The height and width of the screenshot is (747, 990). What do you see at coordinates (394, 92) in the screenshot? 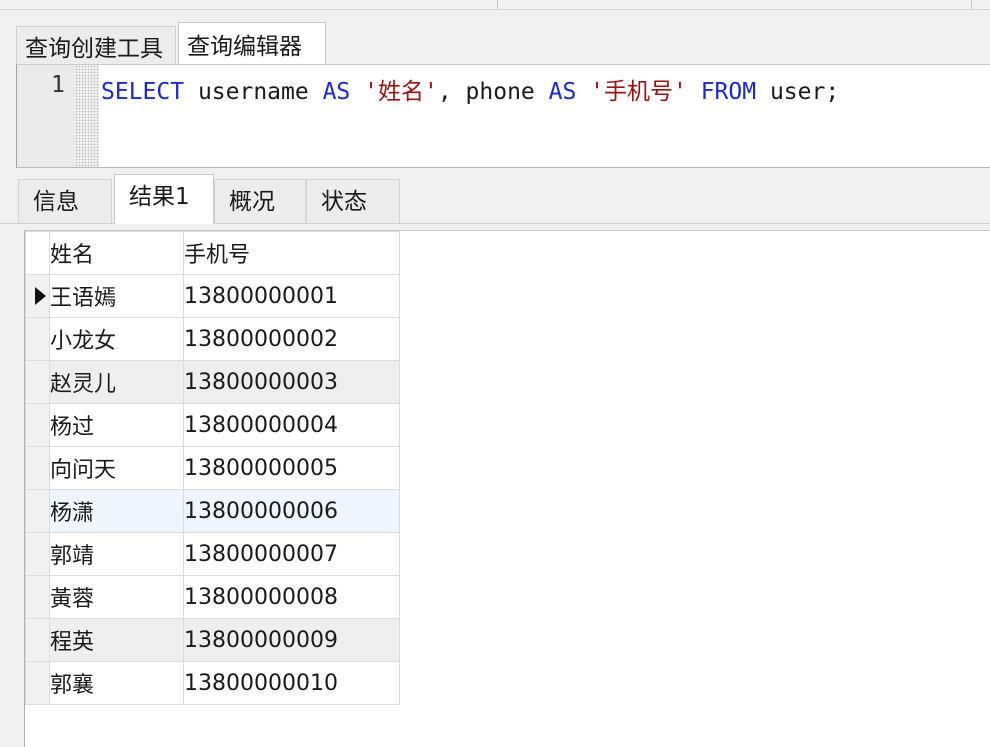
I see `sql-string: '姓名'` at bounding box center [394, 92].